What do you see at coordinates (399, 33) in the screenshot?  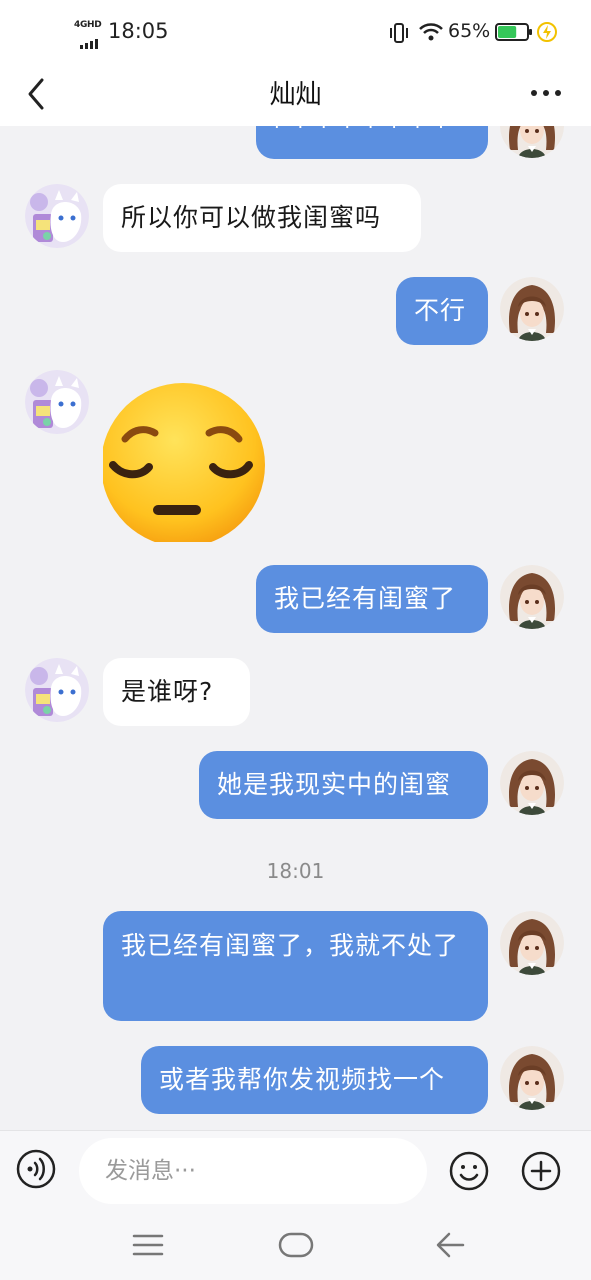 I see `vibrate-icon` at bounding box center [399, 33].